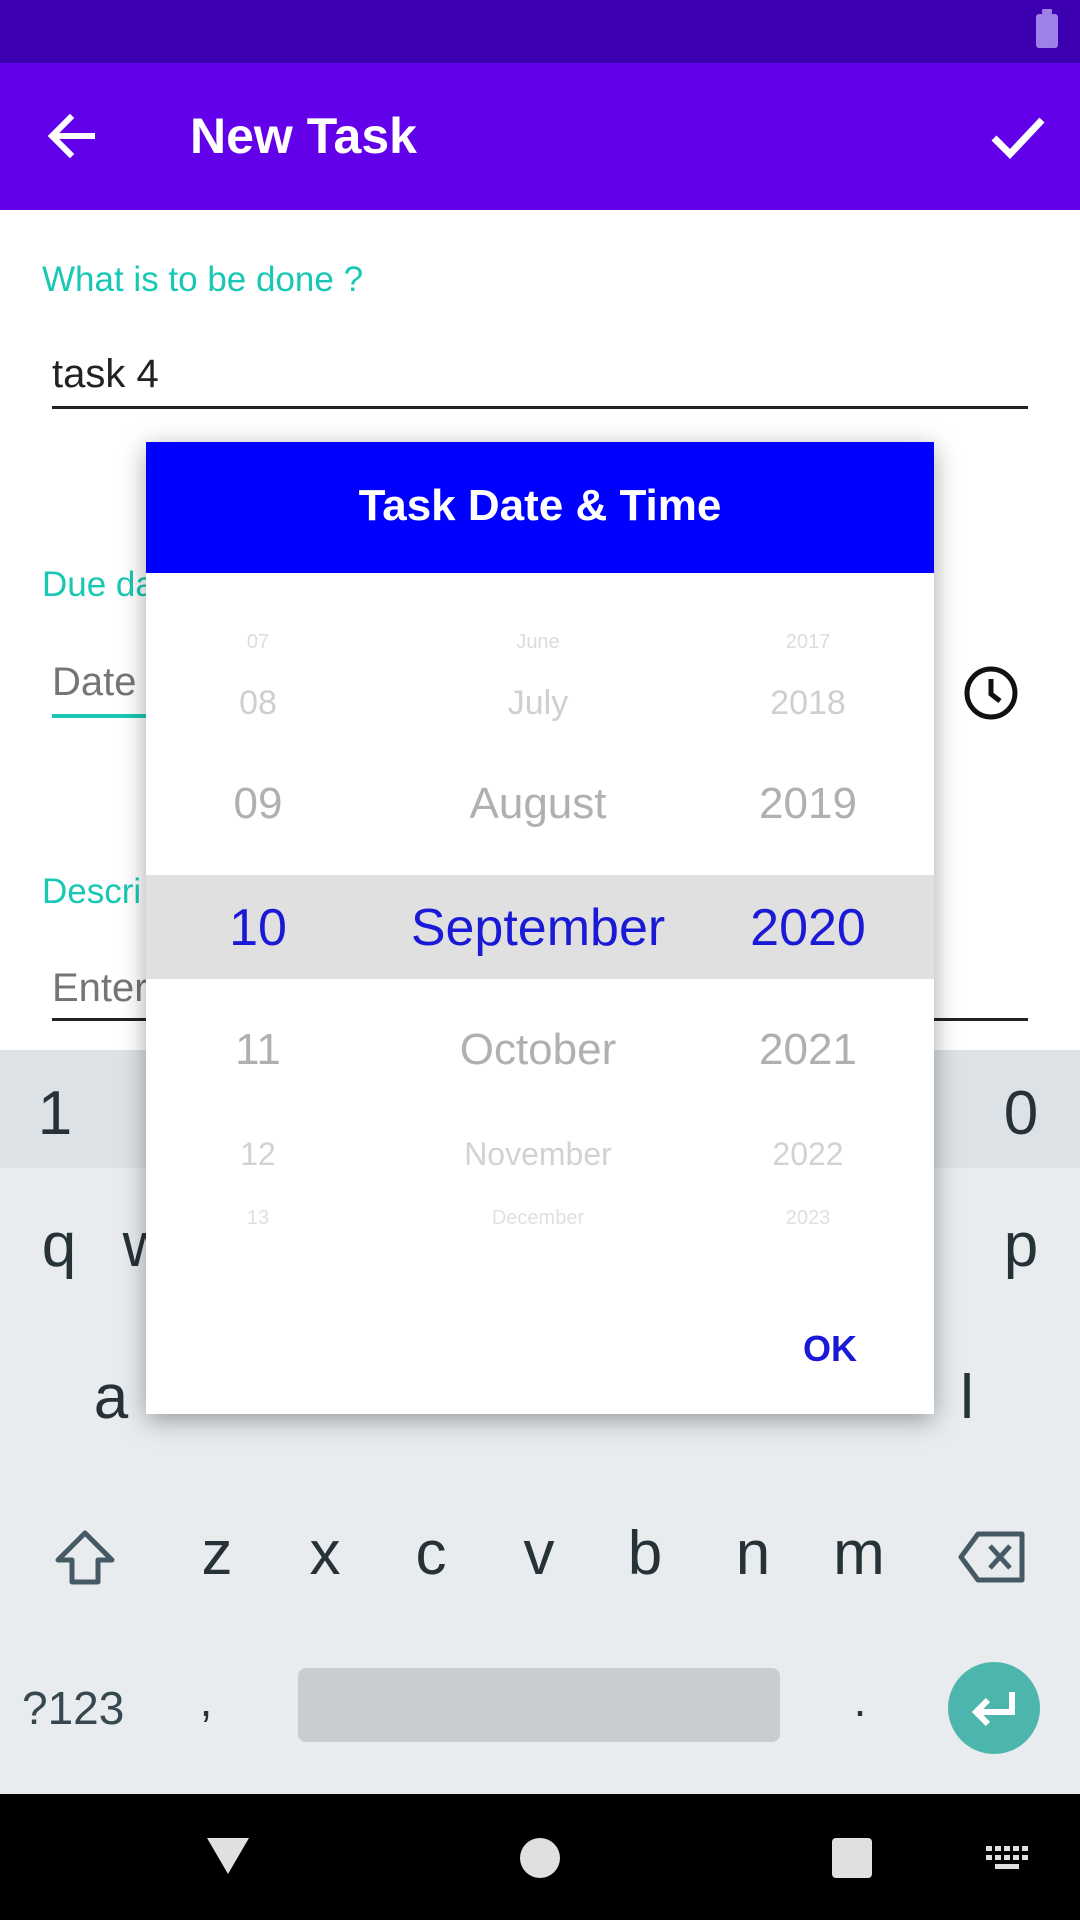  Describe the element at coordinates (203, 279) in the screenshot. I see `task-label: What is to be done ?` at that location.